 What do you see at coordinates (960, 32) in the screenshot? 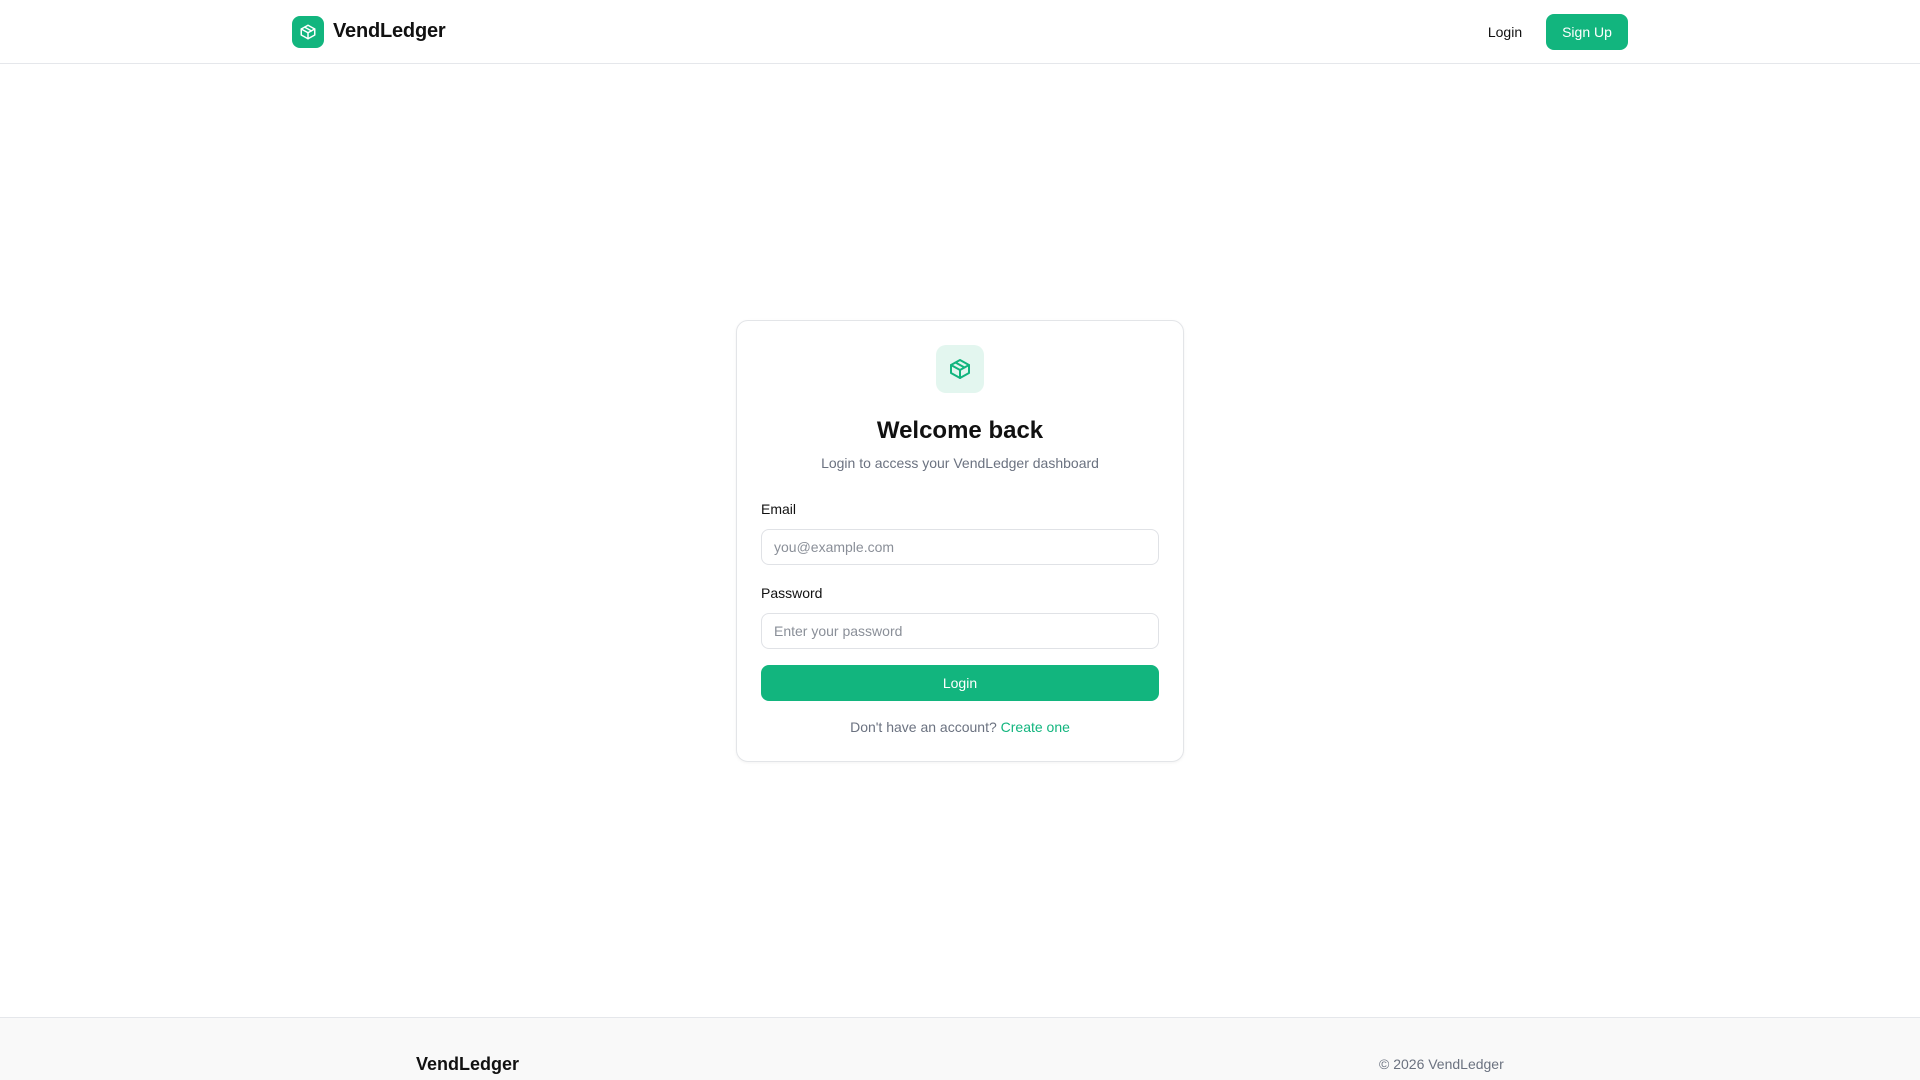
I see `top-nav: VendLedger Login Sign Up` at bounding box center [960, 32].